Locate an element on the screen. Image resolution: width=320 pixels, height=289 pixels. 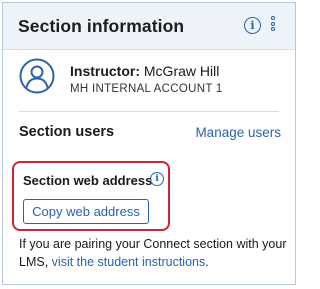
student-instructions-link: visit the student instructions is located at coordinates (129, 262).